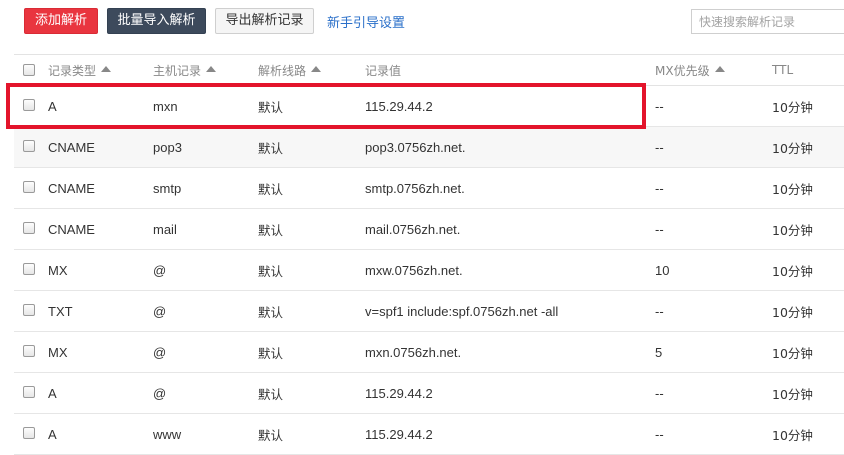 The image size is (844, 455). Describe the element at coordinates (413, 352) in the screenshot. I see `cell-value: mxn.0756zh.net.` at that location.